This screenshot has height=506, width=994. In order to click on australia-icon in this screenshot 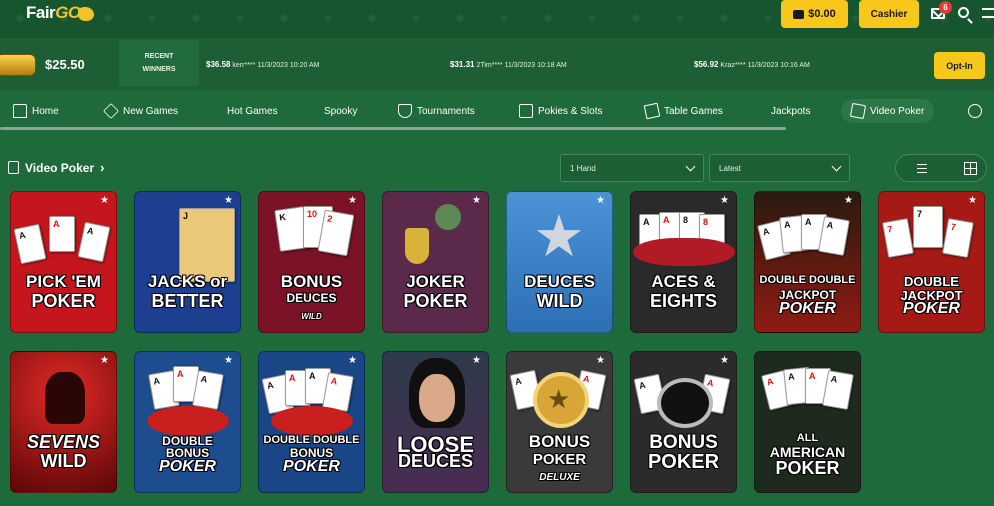, I will do `click(85, 13)`.